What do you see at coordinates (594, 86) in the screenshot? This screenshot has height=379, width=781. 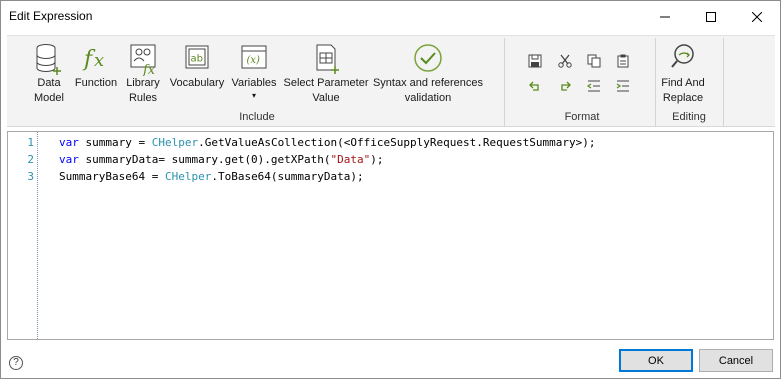 I see `outdent-icon` at bounding box center [594, 86].